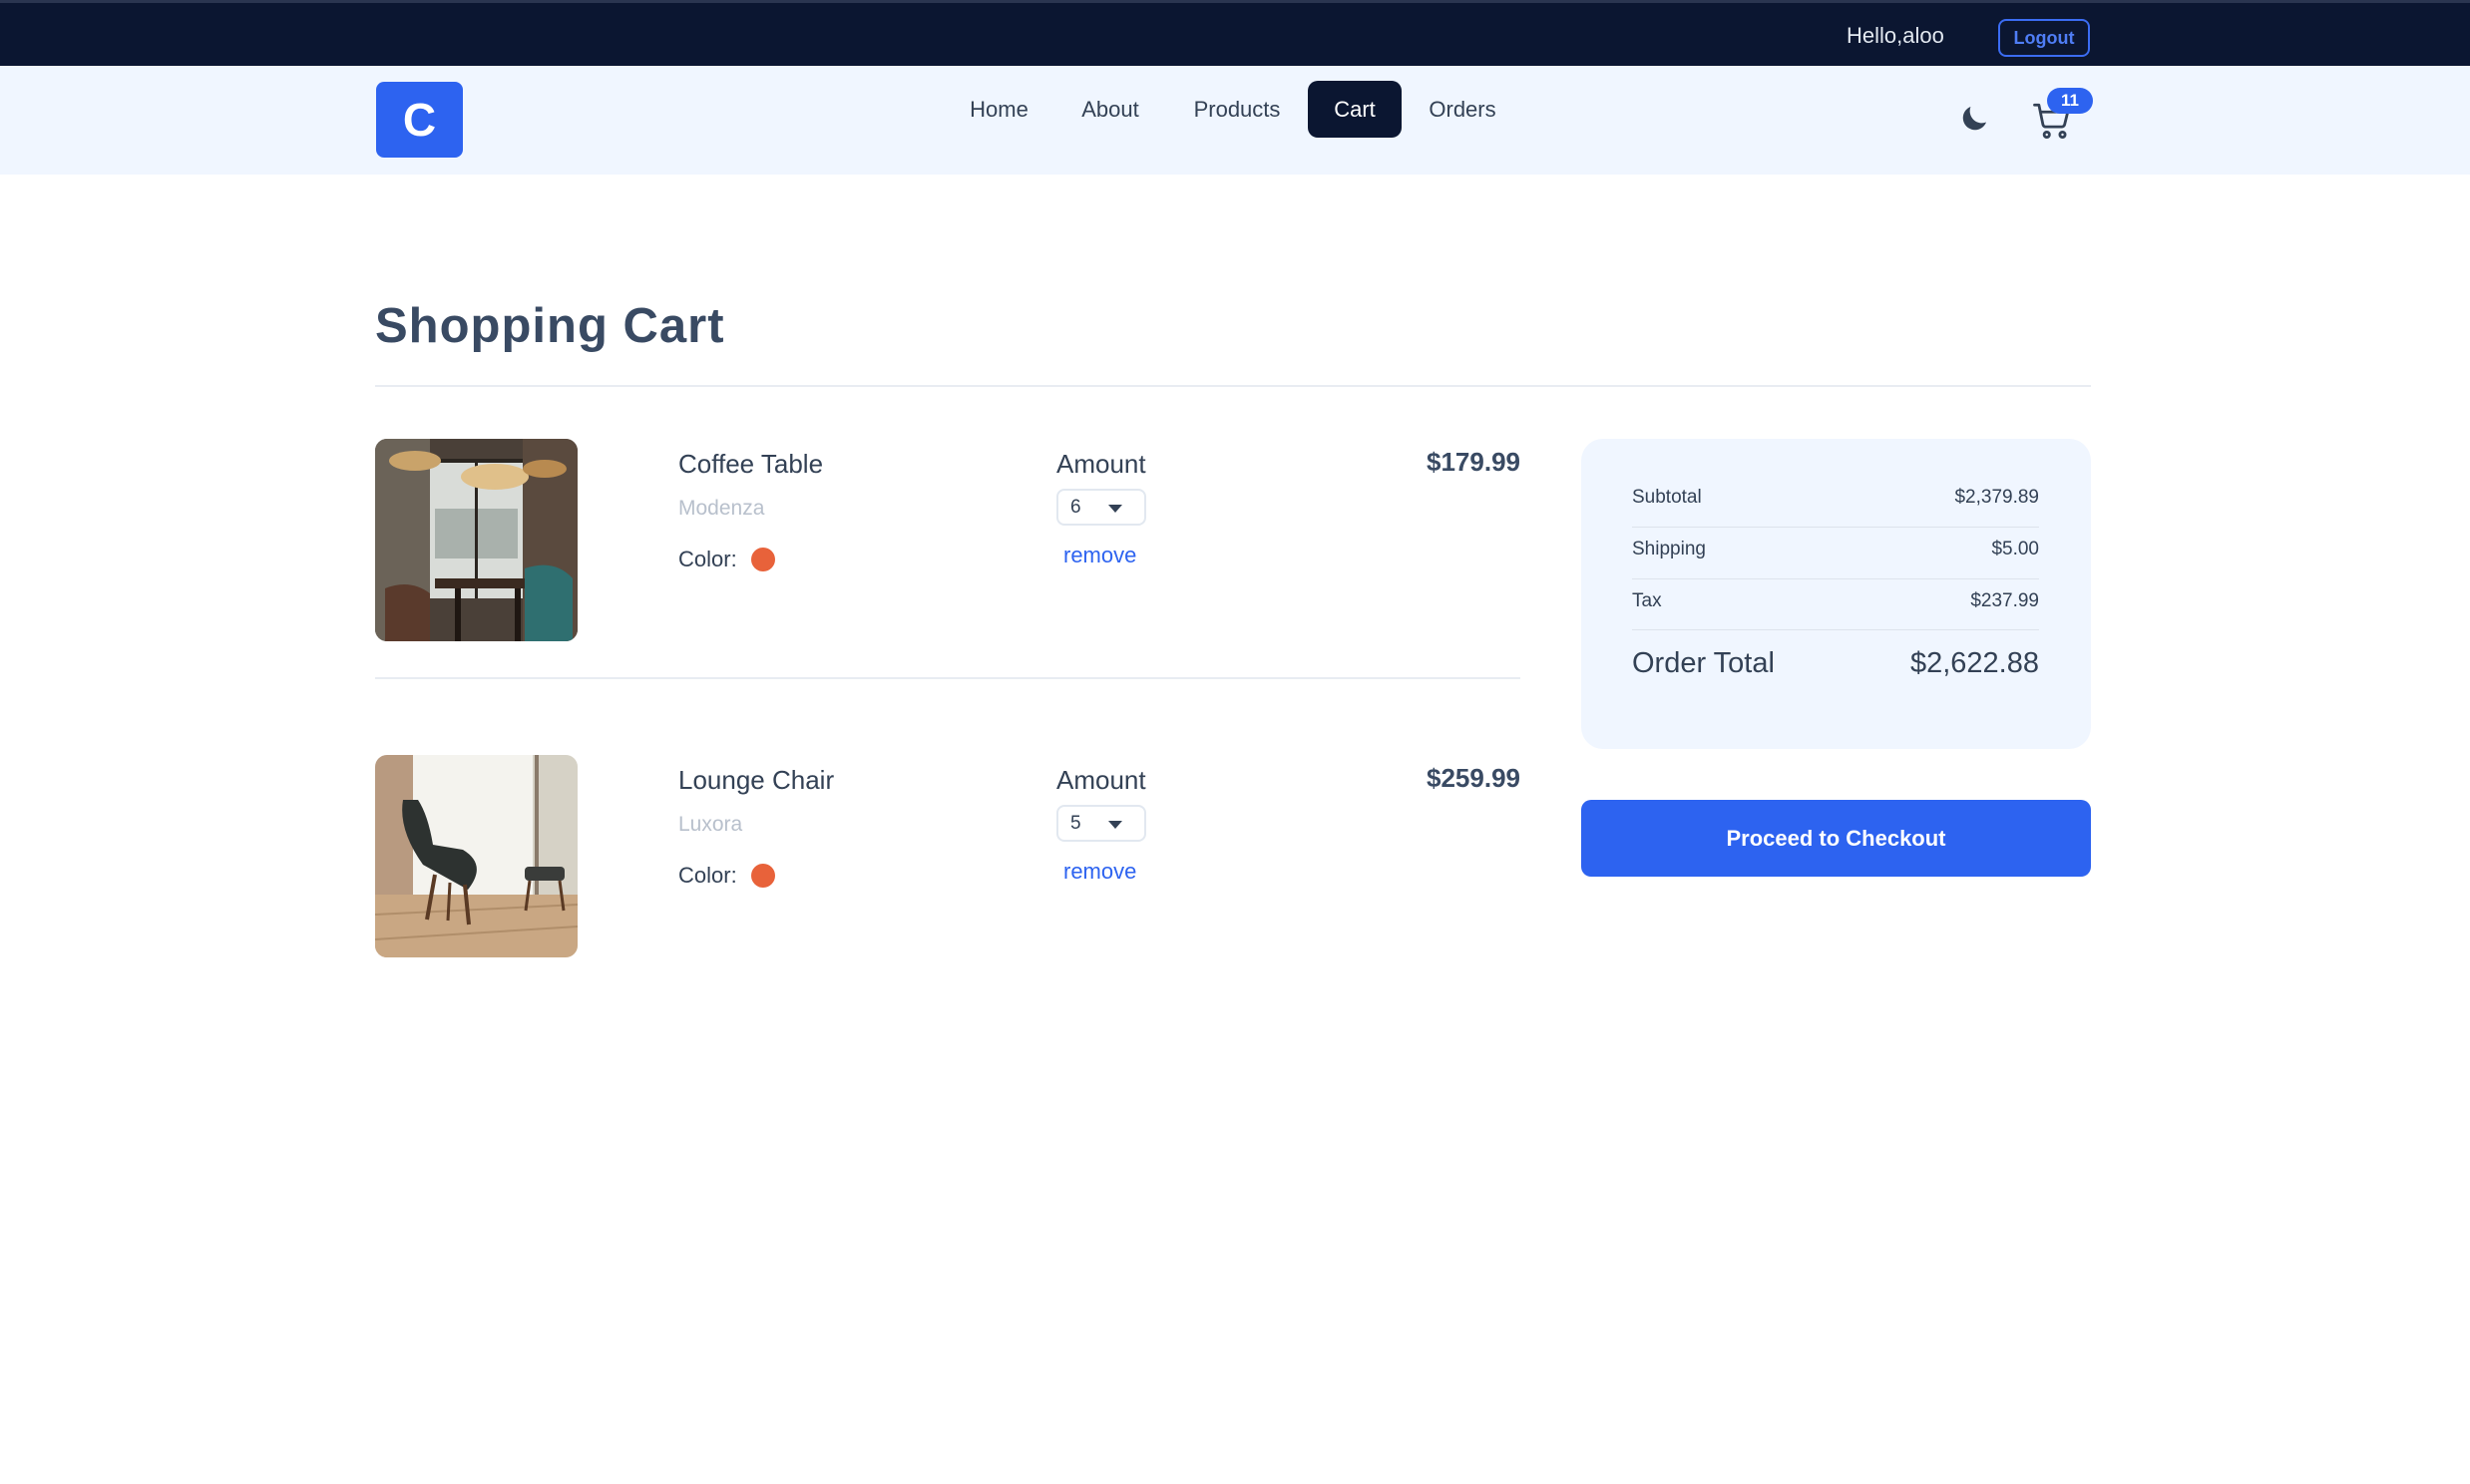  Describe the element at coordinates (1835, 498) in the screenshot. I see `subtotal-row: Subtotal $2,379.89` at that location.